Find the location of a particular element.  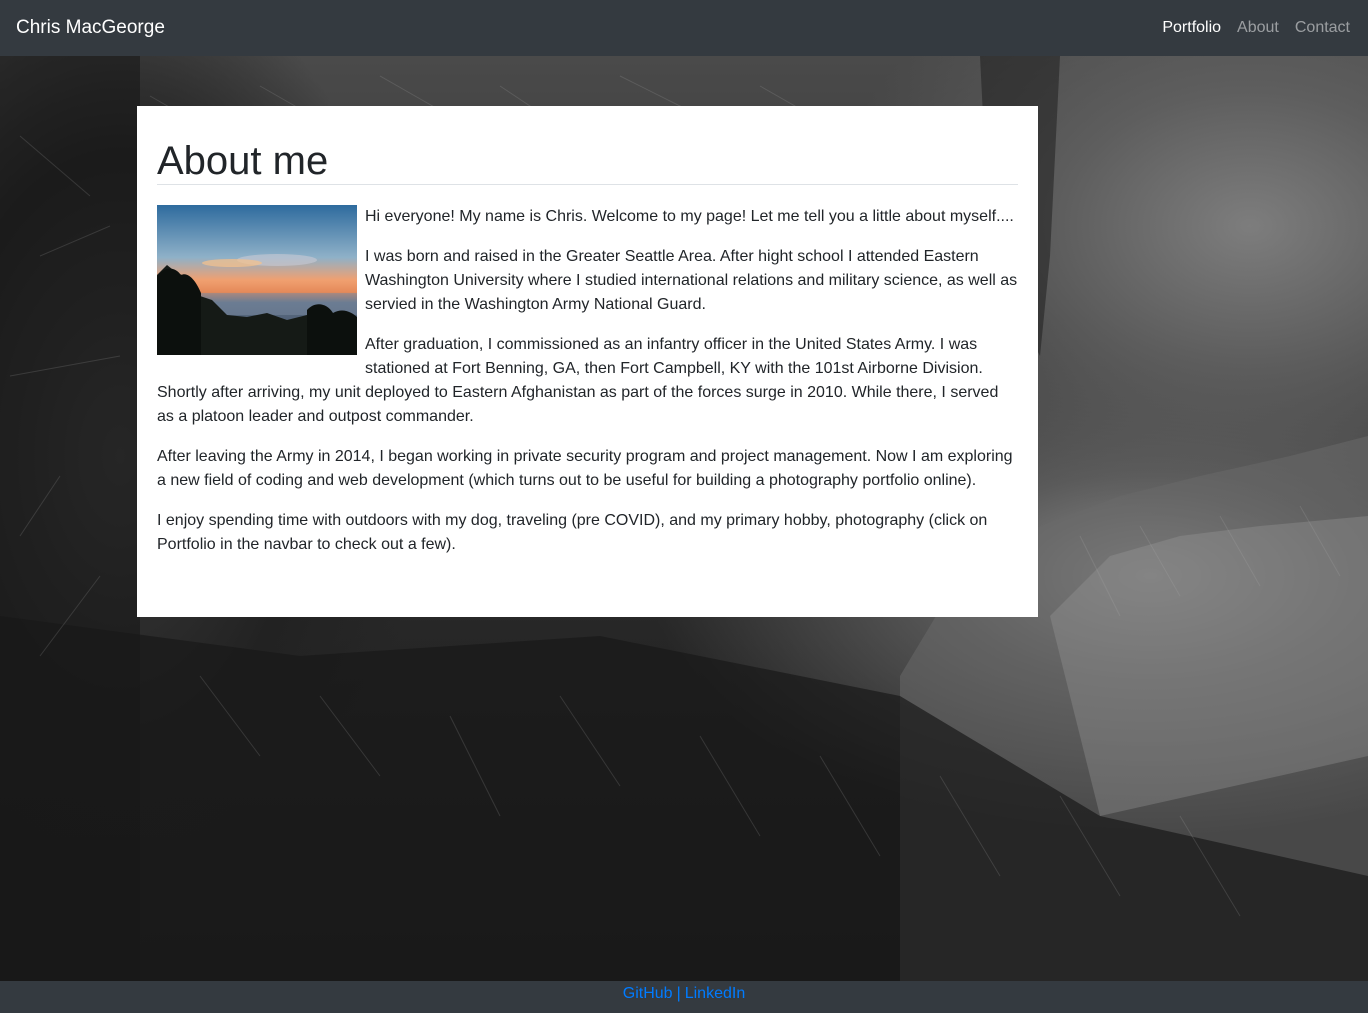

nav-link-contact: Contact is located at coordinates (1322, 28).